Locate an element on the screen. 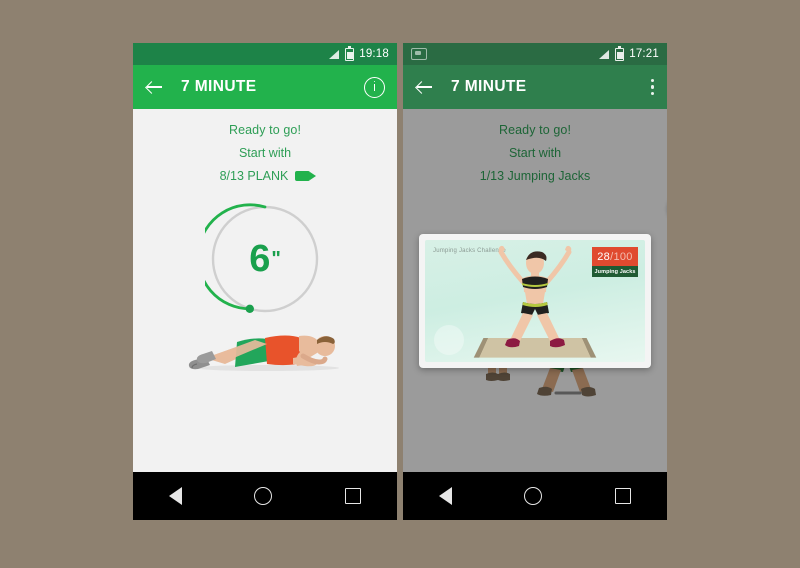 The width and height of the screenshot is (800, 568). countdown-timer: 6 " is located at coordinates (265, 259).